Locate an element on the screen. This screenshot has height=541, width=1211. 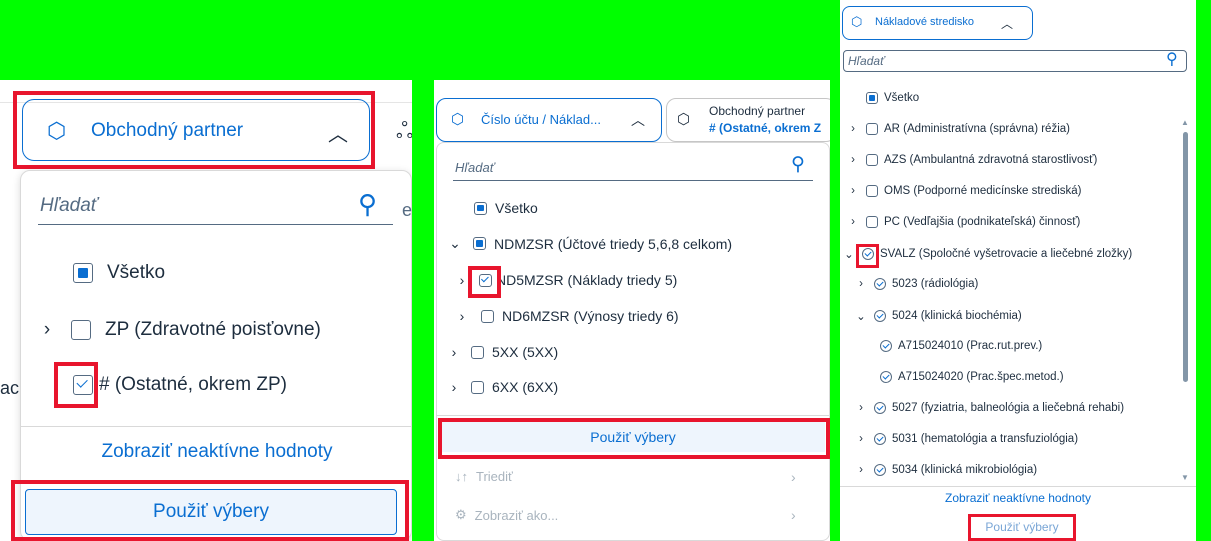
item-label: OMS (Podporné medicínske strediská) is located at coordinates (983, 191).